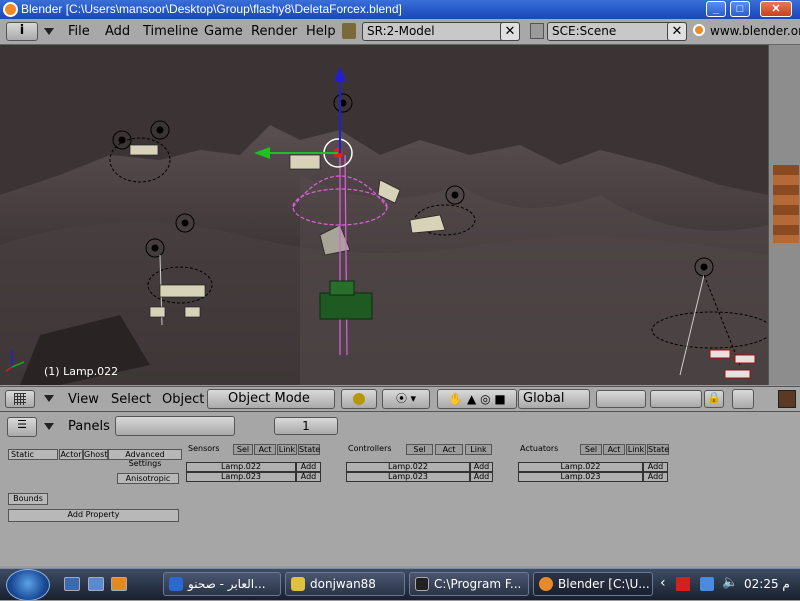 The width and height of the screenshot is (800, 601). What do you see at coordinates (677, 31) in the screenshot?
I see `scene-delete-button: ✕` at bounding box center [677, 31].